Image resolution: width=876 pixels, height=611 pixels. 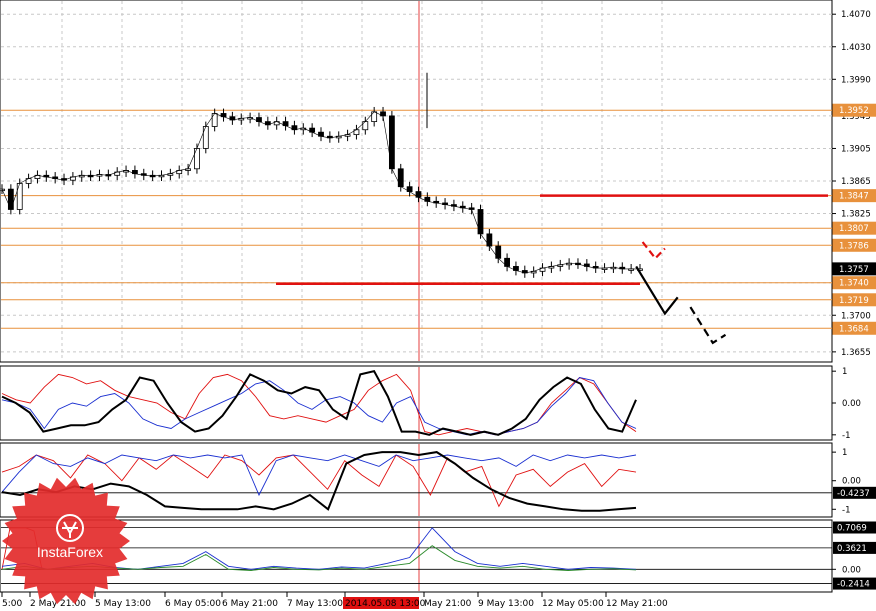 What do you see at coordinates (854, 329) in the screenshot?
I see `level-tag: 1.3684` at bounding box center [854, 329].